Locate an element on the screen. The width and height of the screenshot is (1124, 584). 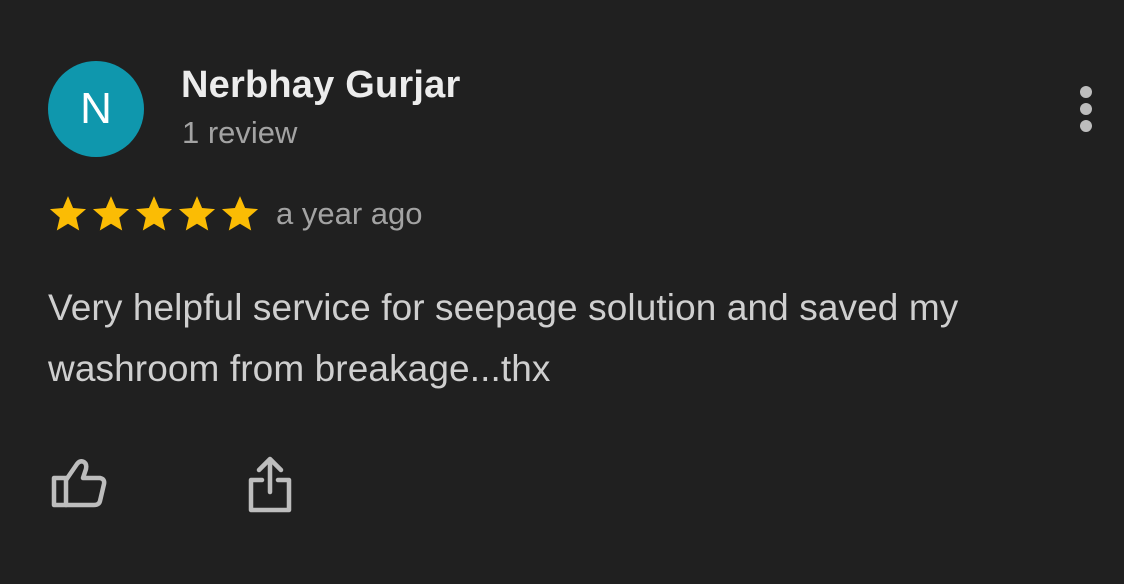
like-button is located at coordinates (79, 484).